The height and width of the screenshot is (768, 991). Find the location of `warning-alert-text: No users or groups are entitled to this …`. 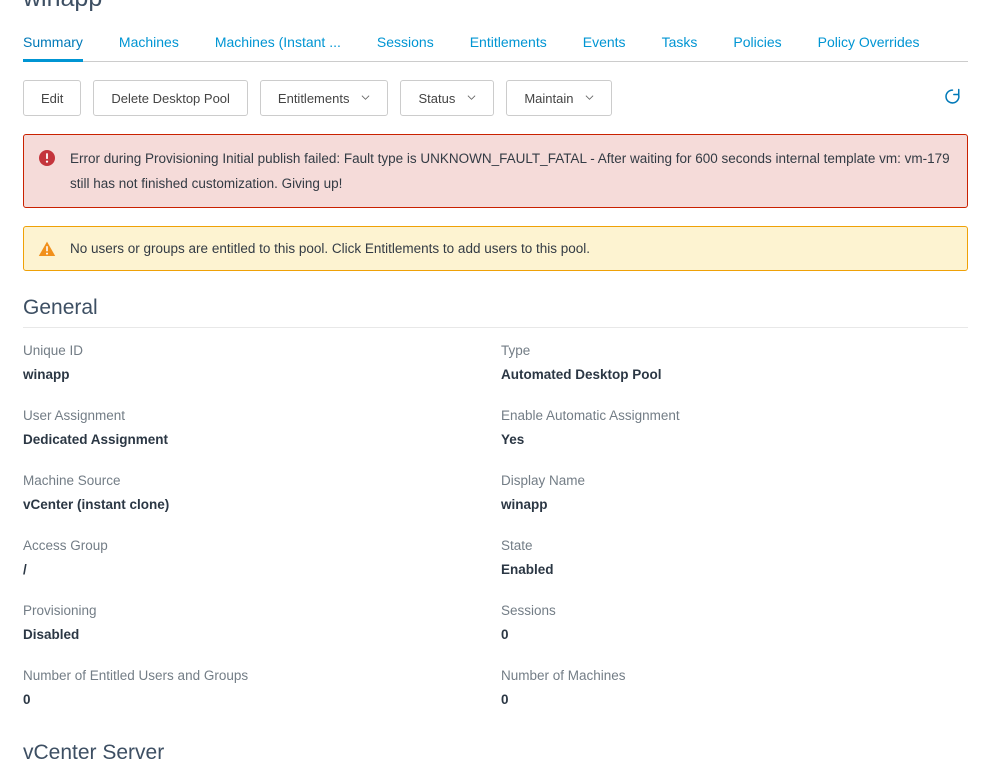

warning-alert-text: No users or groups are entitled to this … is located at coordinates (330, 248).